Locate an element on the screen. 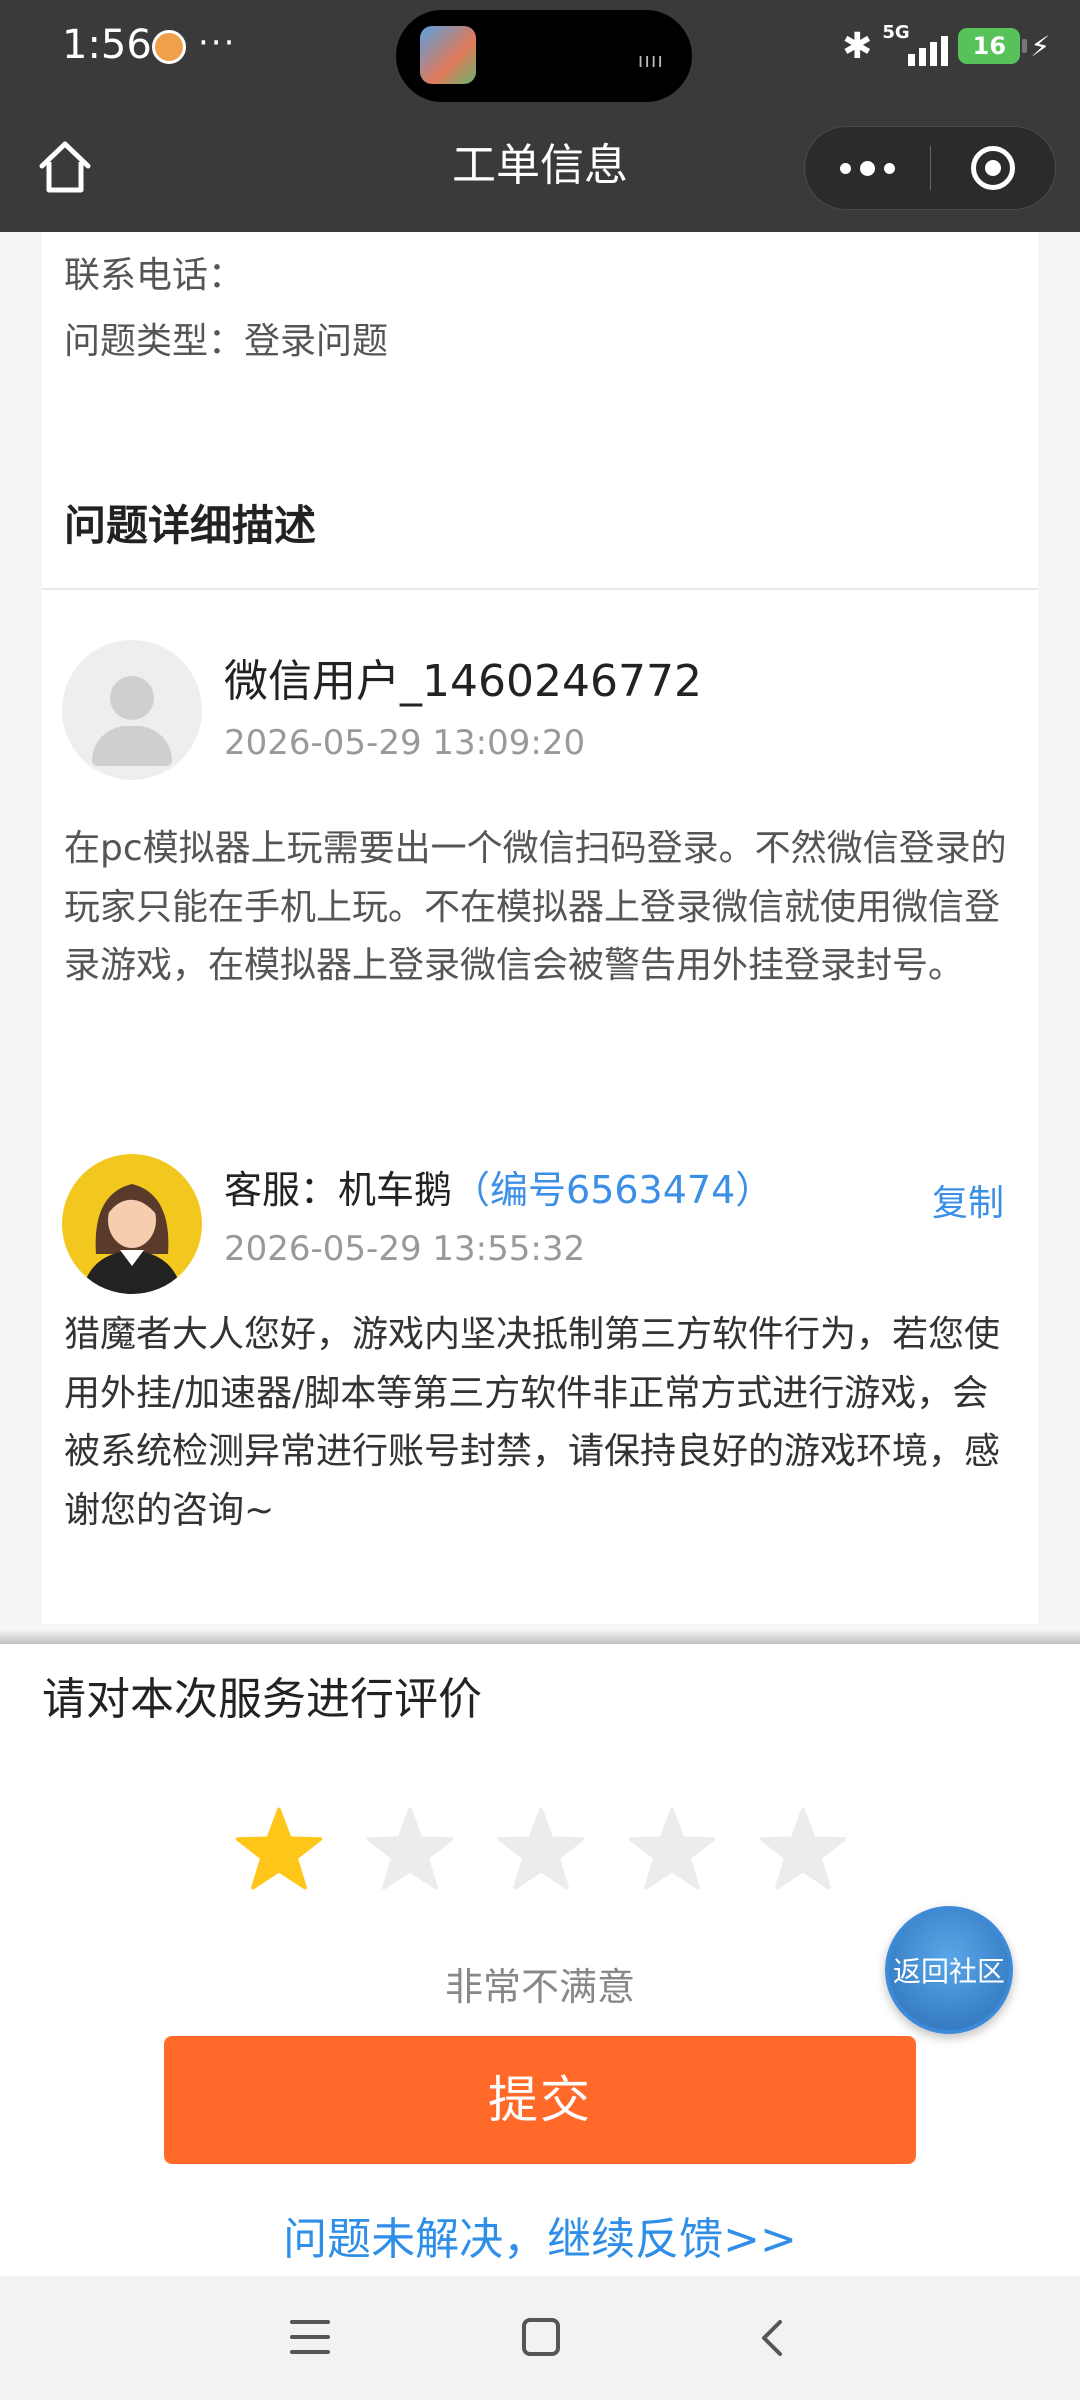 Image resolution: width=1080 pixels, height=2400 pixels. back-icon is located at coordinates (772, 2338).